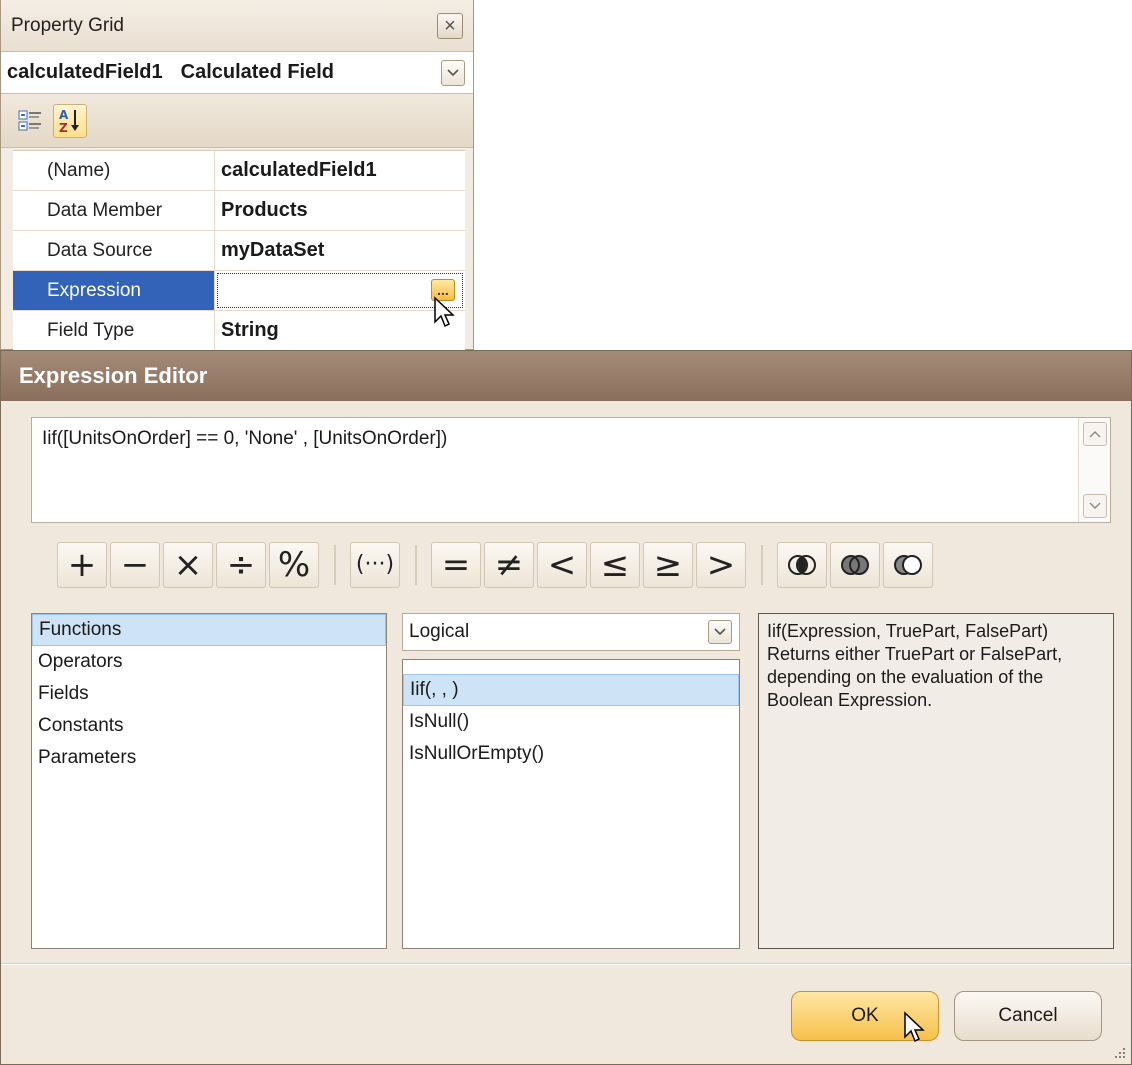 This screenshot has width=1132, height=1065. What do you see at coordinates (340, 330) in the screenshot?
I see `property-value: String` at bounding box center [340, 330].